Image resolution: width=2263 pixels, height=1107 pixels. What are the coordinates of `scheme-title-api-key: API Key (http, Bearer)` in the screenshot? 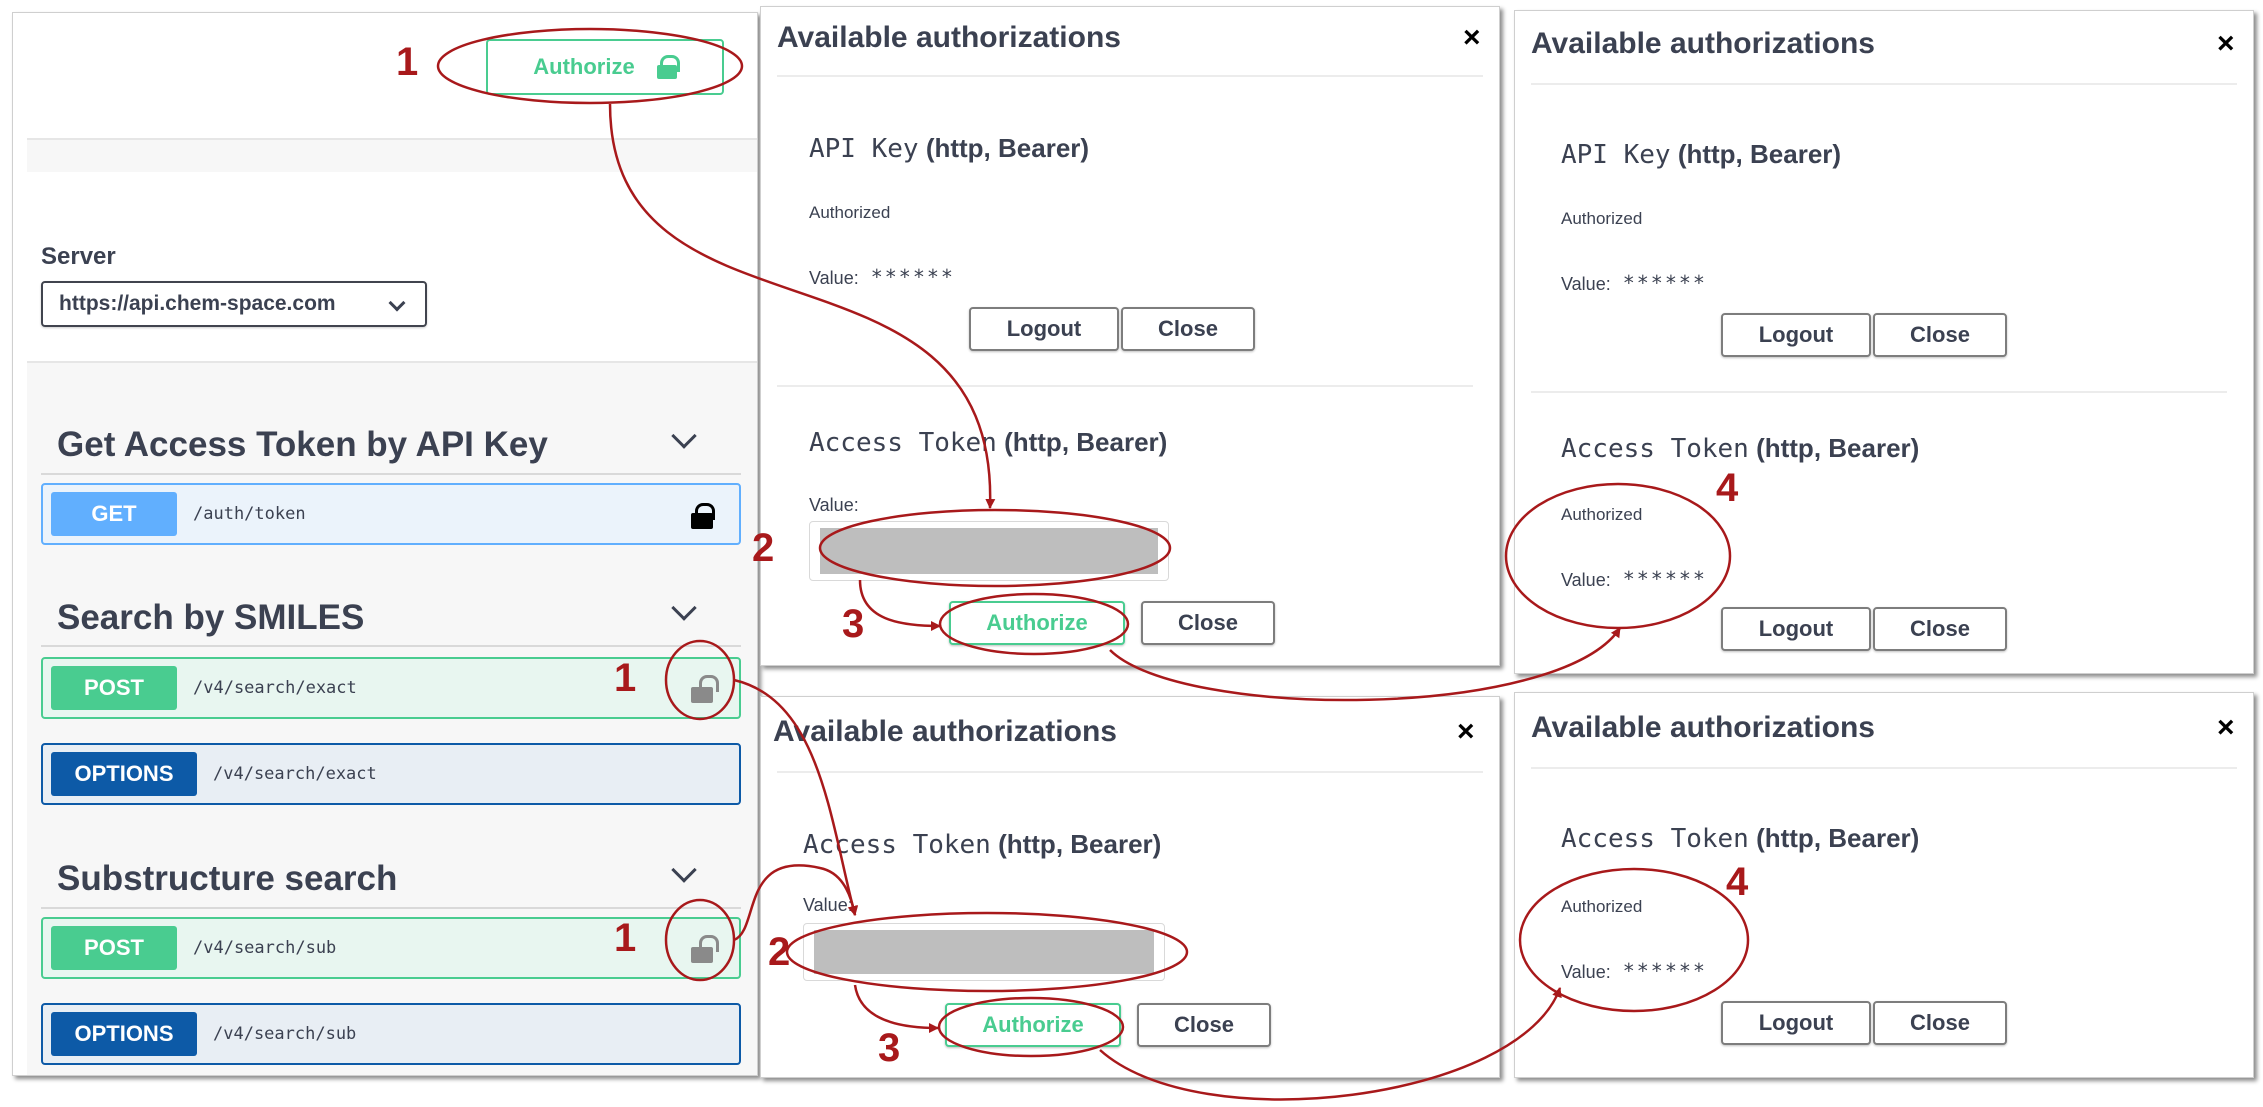 It's located at (949, 148).